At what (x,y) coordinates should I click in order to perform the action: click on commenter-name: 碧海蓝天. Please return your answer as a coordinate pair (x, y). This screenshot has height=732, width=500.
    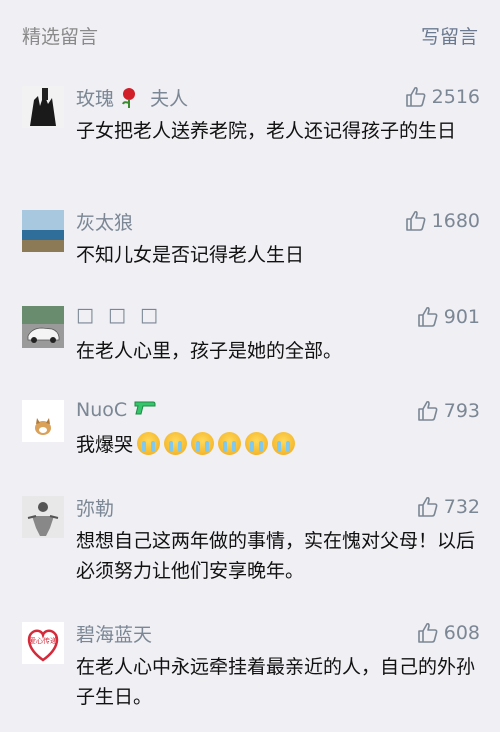
    Looking at the image, I should click on (114, 633).